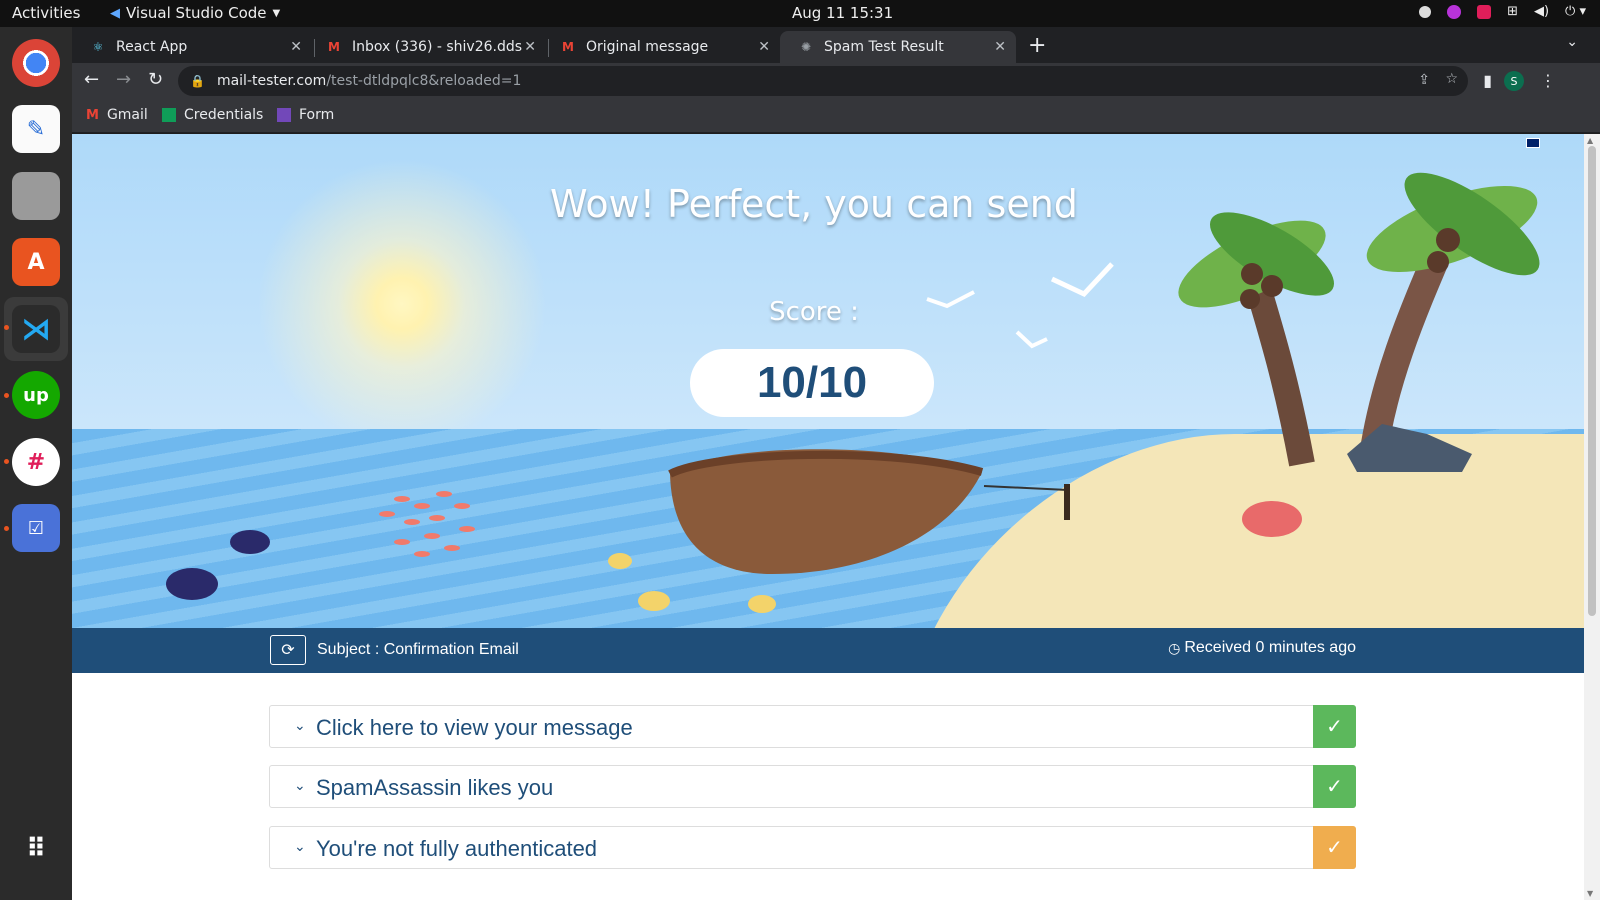  I want to click on show-apps-icon: ⠿, so click(36, 849).